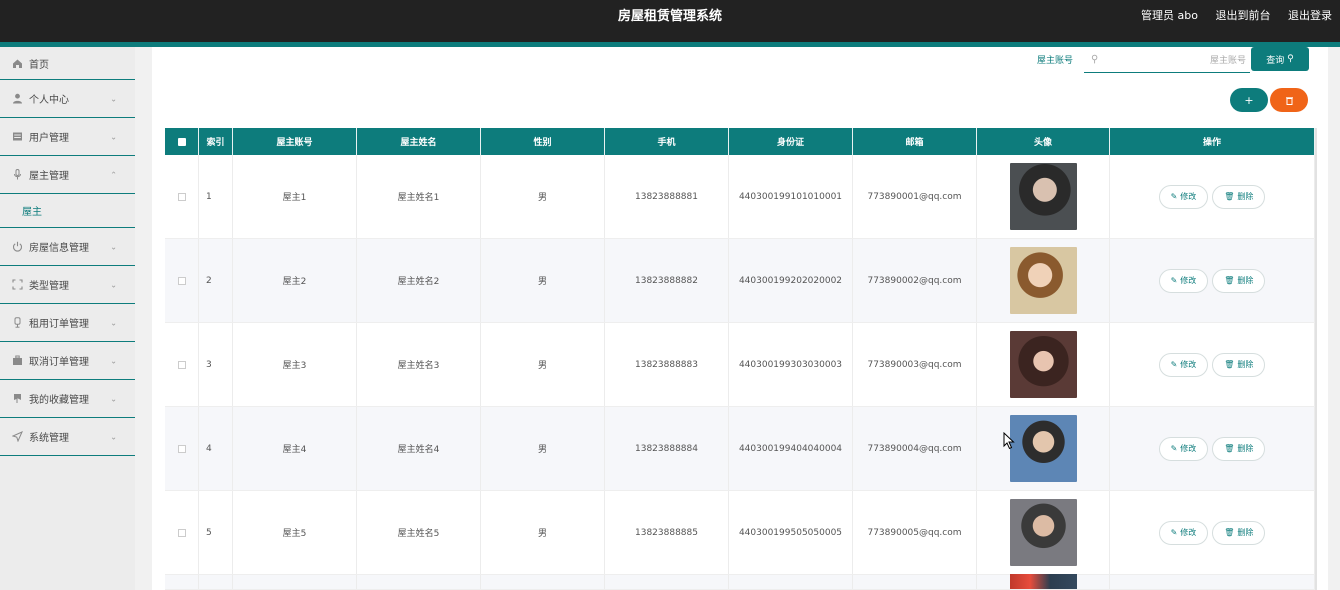 Image resolution: width=1340 pixels, height=590 pixels. Describe the element at coordinates (791, 141) in the screenshot. I see `col-header-id-card: 身份证` at that location.